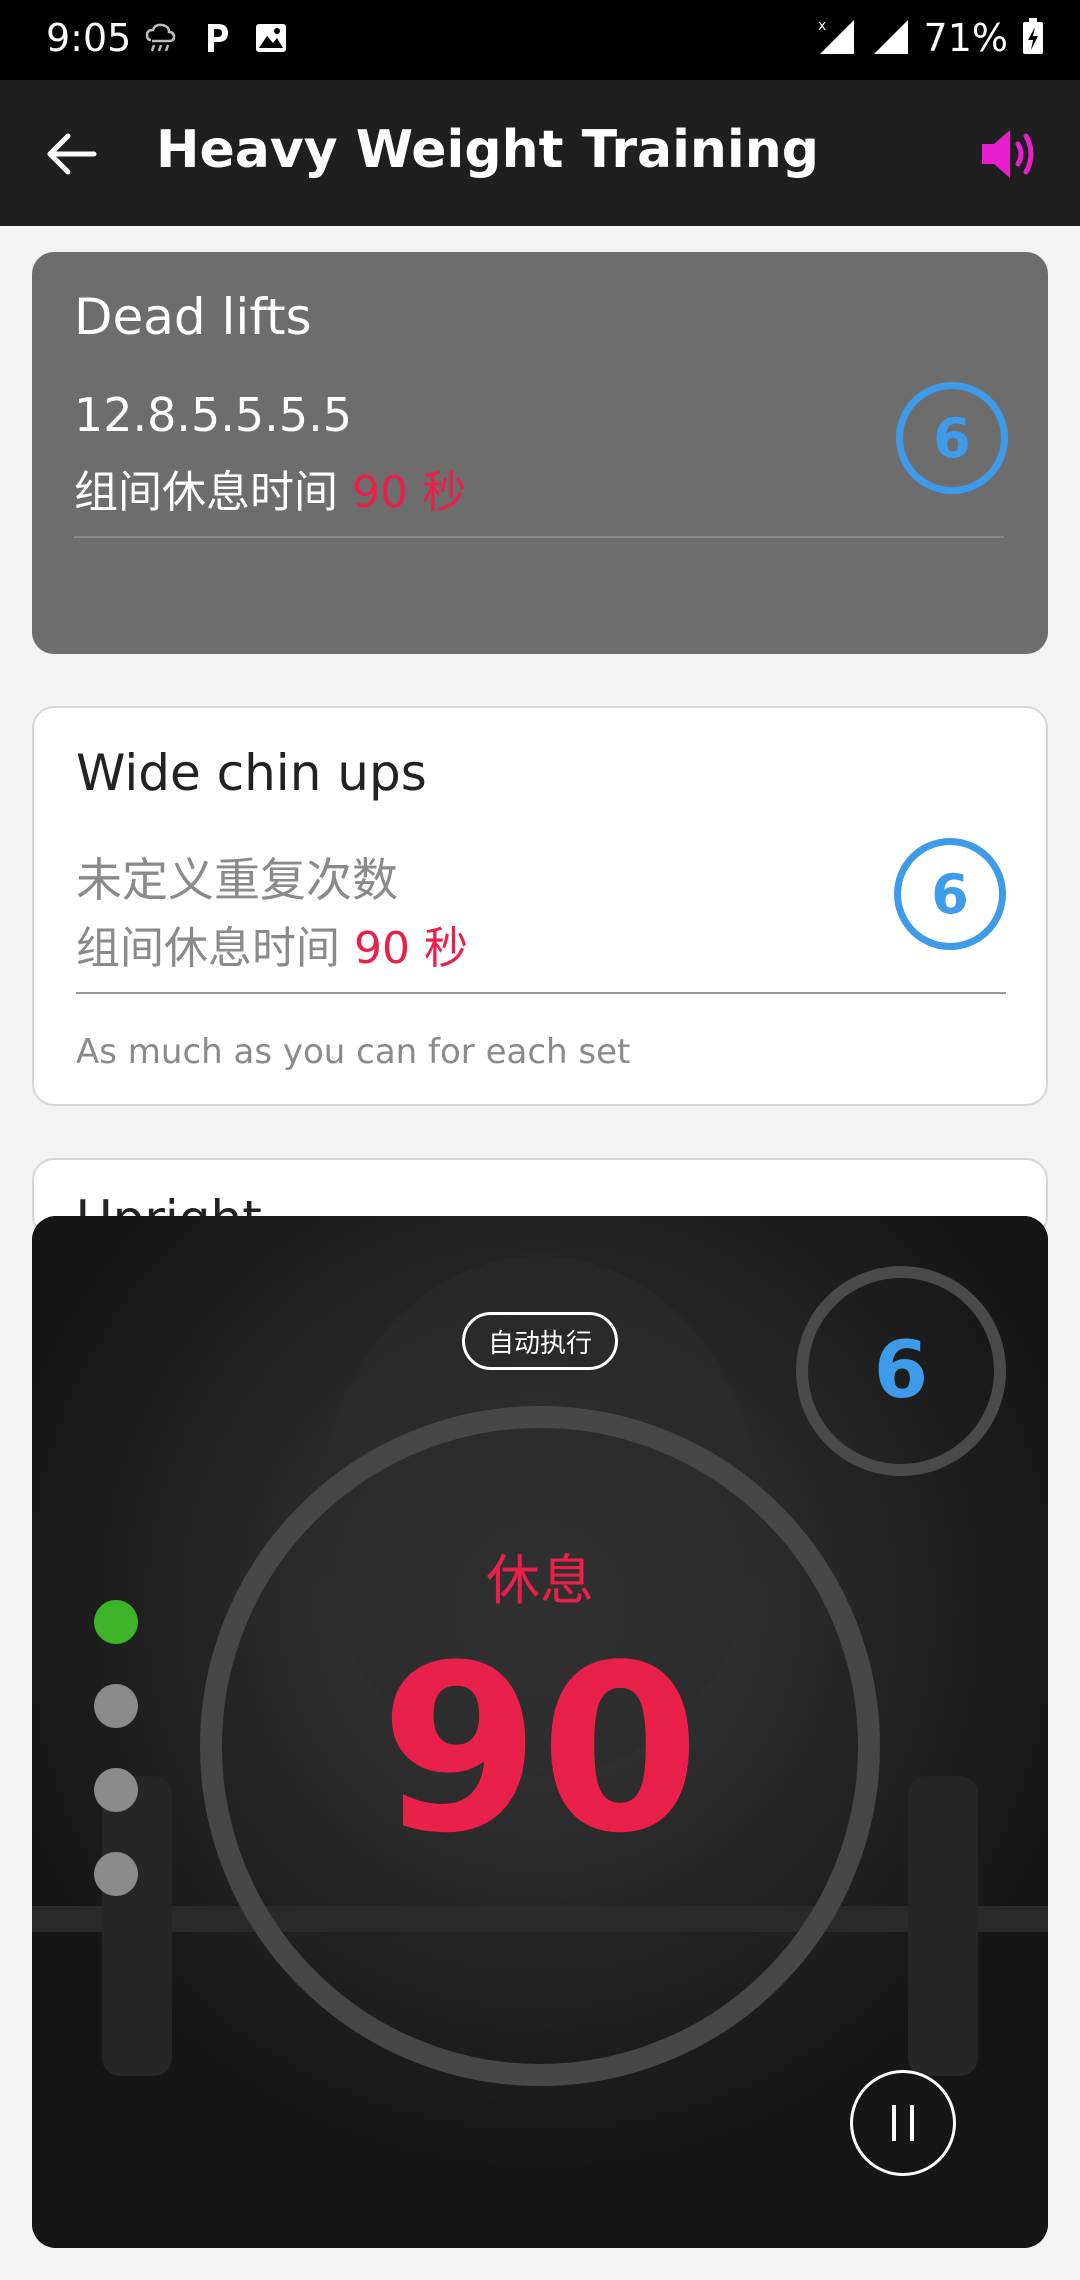 This screenshot has width=1080, height=2280. Describe the element at coordinates (213, 415) in the screenshot. I see `exercise-reps: 12.8.5.5.5.5` at that location.